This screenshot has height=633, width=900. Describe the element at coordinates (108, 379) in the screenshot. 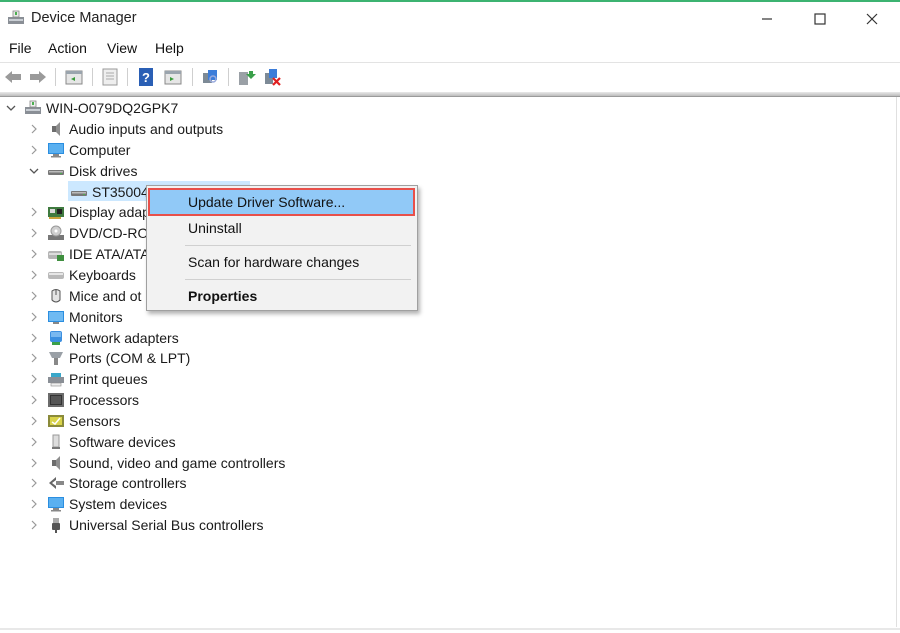

I see `tree-category-label: Print queues` at that location.